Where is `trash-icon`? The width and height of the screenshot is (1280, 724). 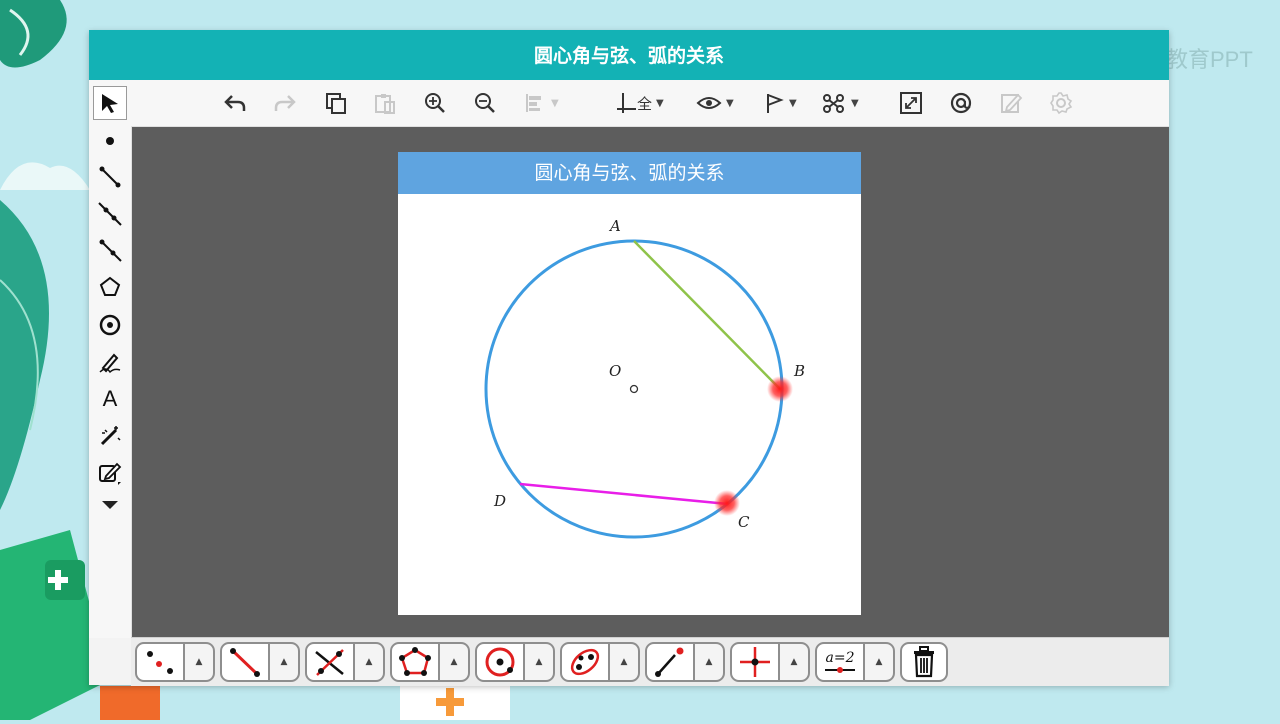 trash-icon is located at coordinates (924, 662).